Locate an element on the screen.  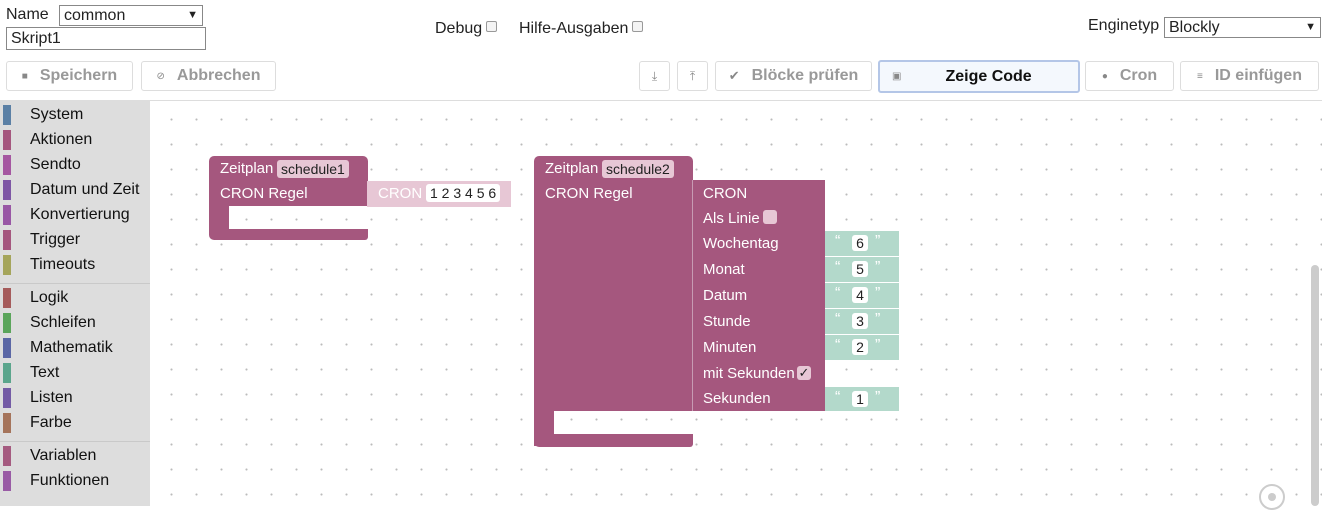
cancel-icon: ⊘ is located at coordinates (160, 76).